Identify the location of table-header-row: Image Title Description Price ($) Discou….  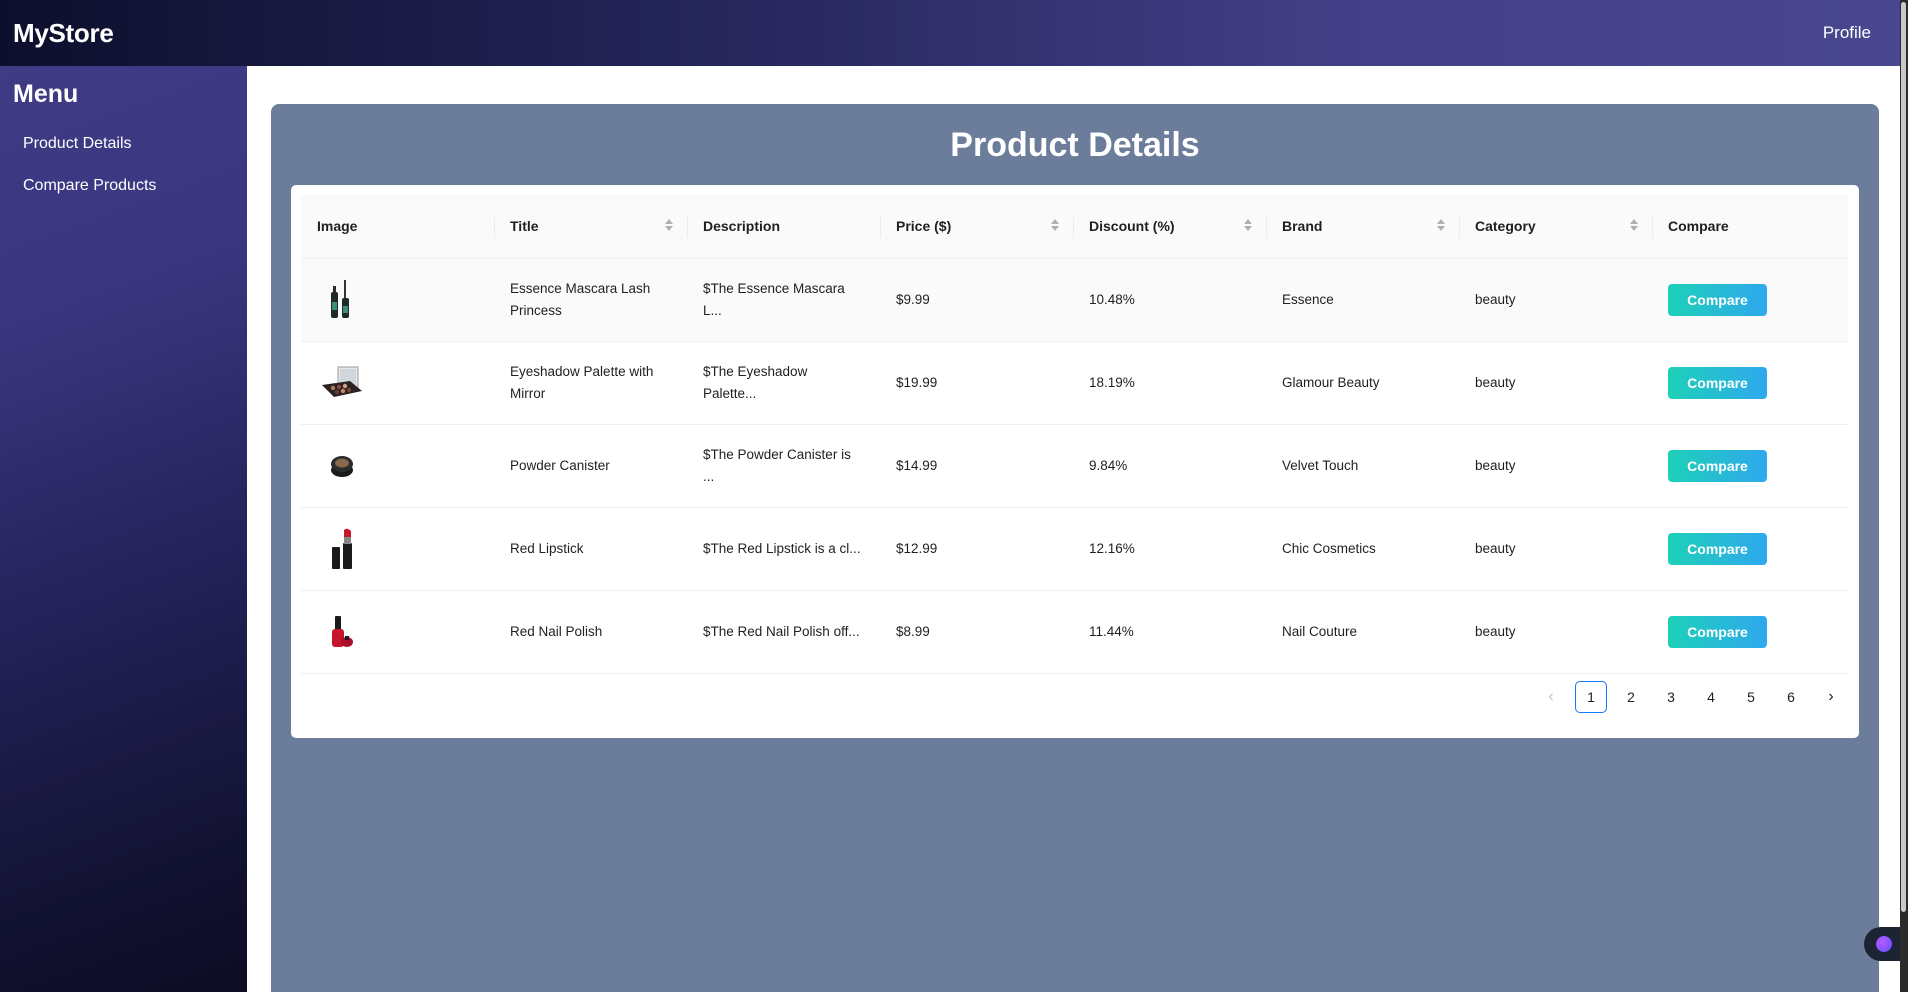
(1074, 227).